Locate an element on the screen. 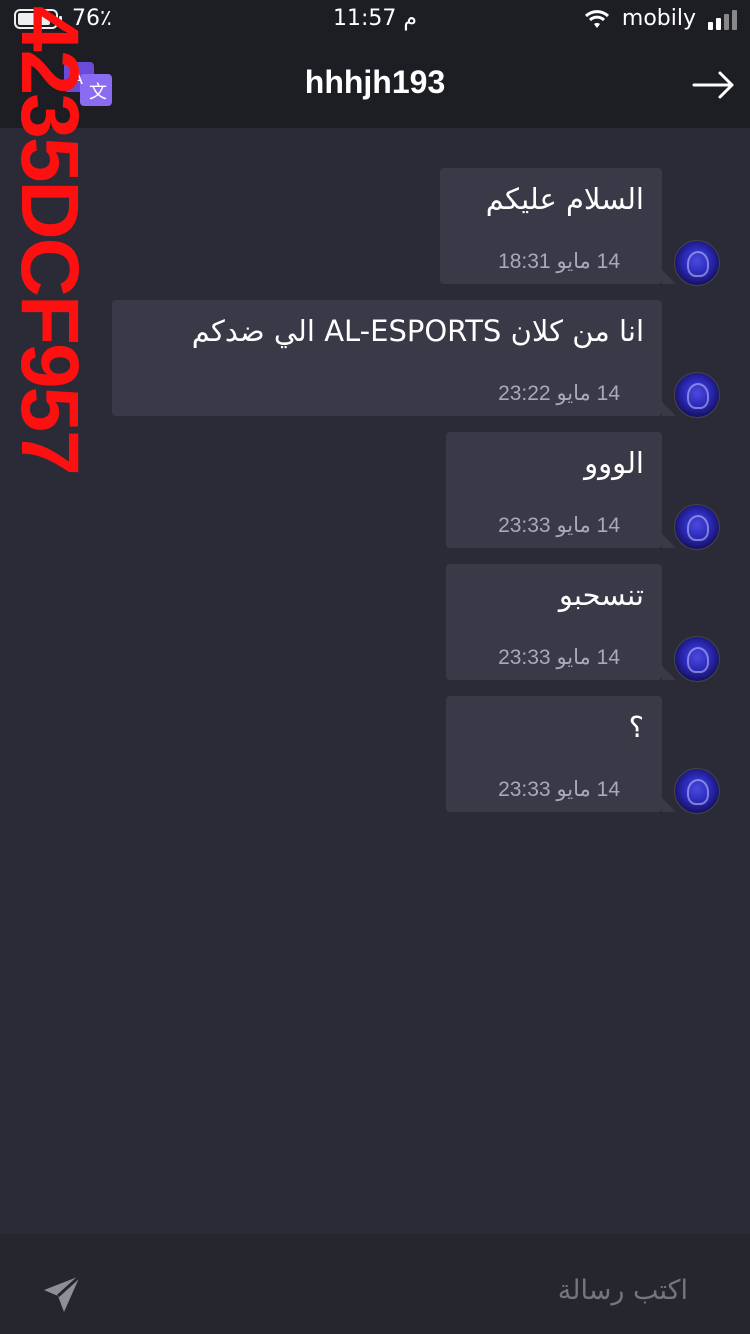  message-time: 14 مايو 18:31 is located at coordinates (559, 261).